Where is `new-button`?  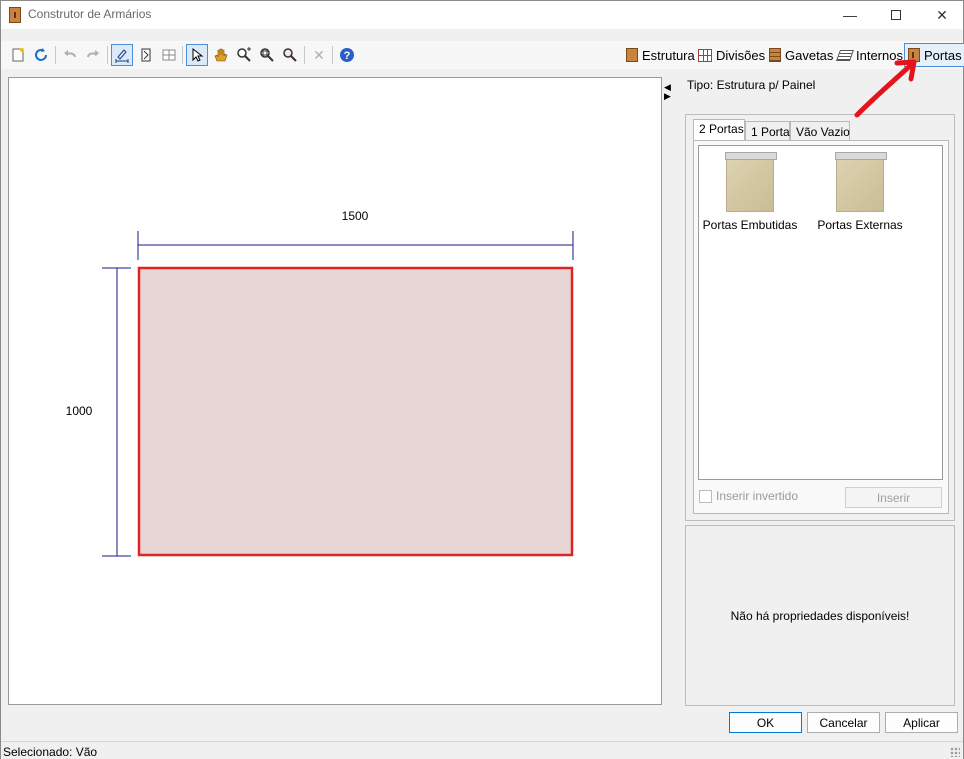
new-button is located at coordinates (18, 55).